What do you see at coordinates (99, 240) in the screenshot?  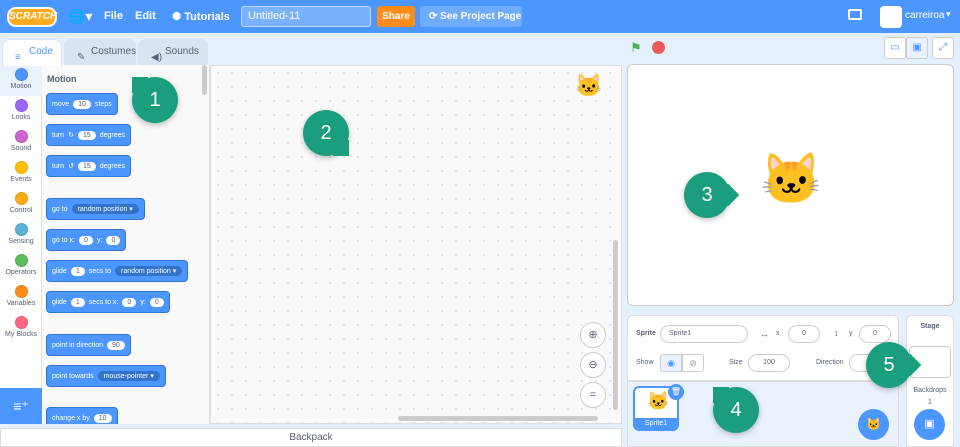 I see `block-text: y:` at bounding box center [99, 240].